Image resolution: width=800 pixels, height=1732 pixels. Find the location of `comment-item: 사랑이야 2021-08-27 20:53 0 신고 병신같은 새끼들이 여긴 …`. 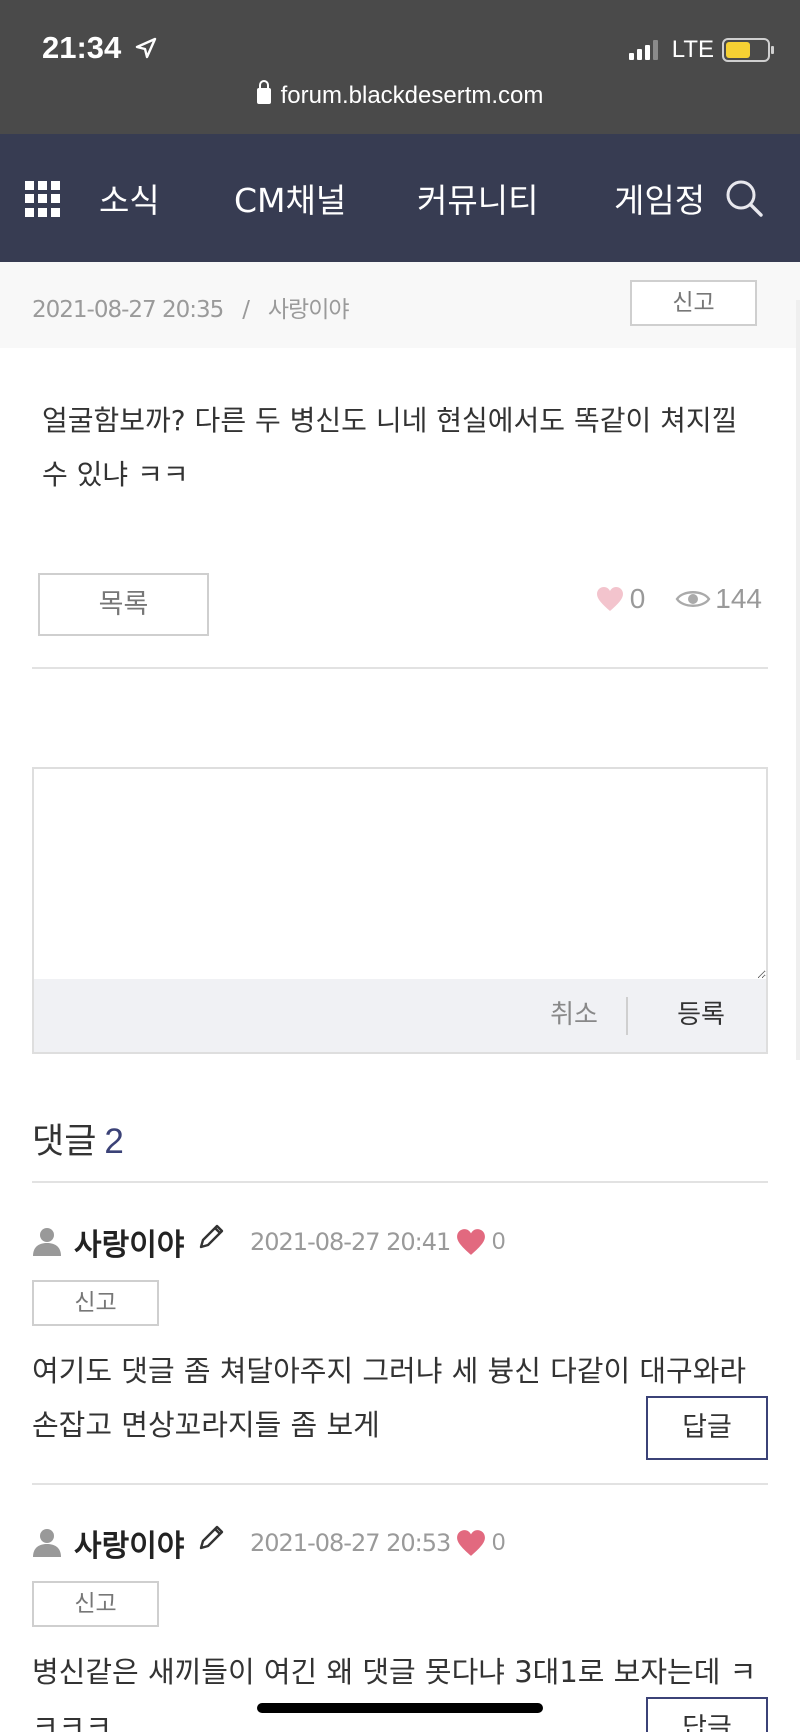

comment-item: 사랑이야 2021-08-27 20:53 0 신고 병신같은 새끼들이 여긴 … is located at coordinates (400, 1626).